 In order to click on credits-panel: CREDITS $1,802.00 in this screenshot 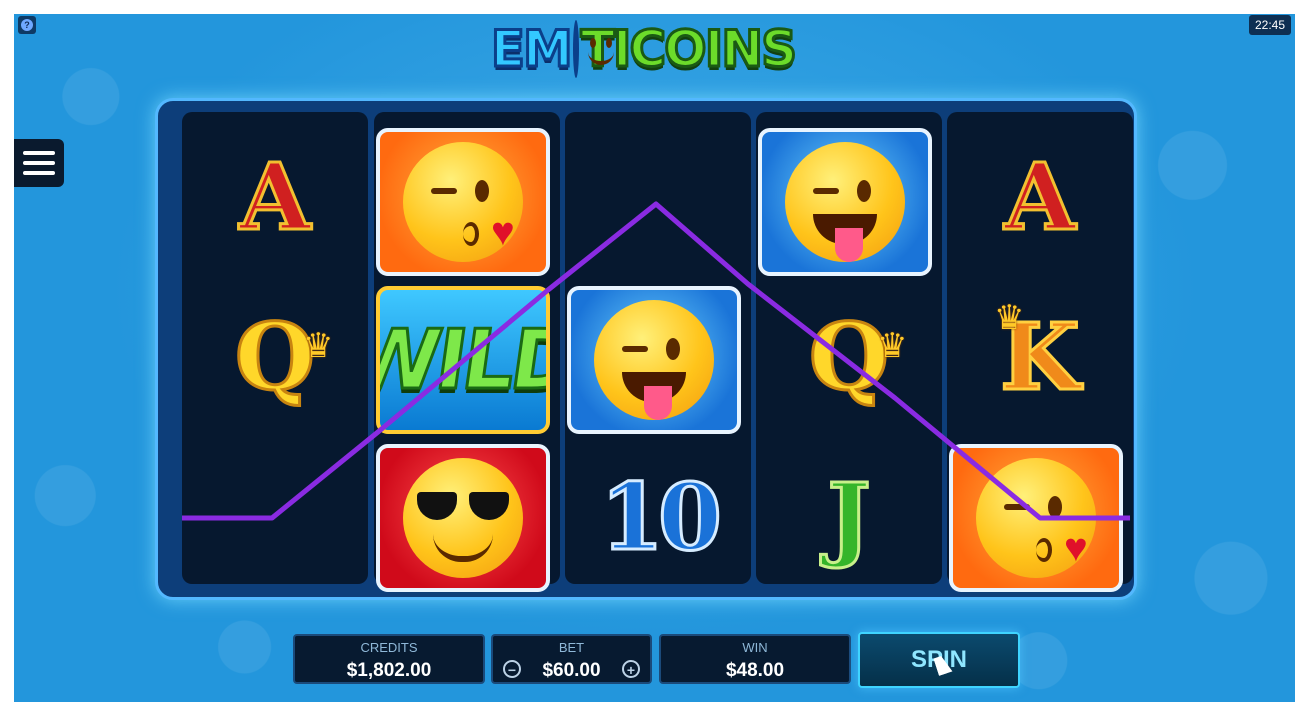, I will do `click(389, 659)`.